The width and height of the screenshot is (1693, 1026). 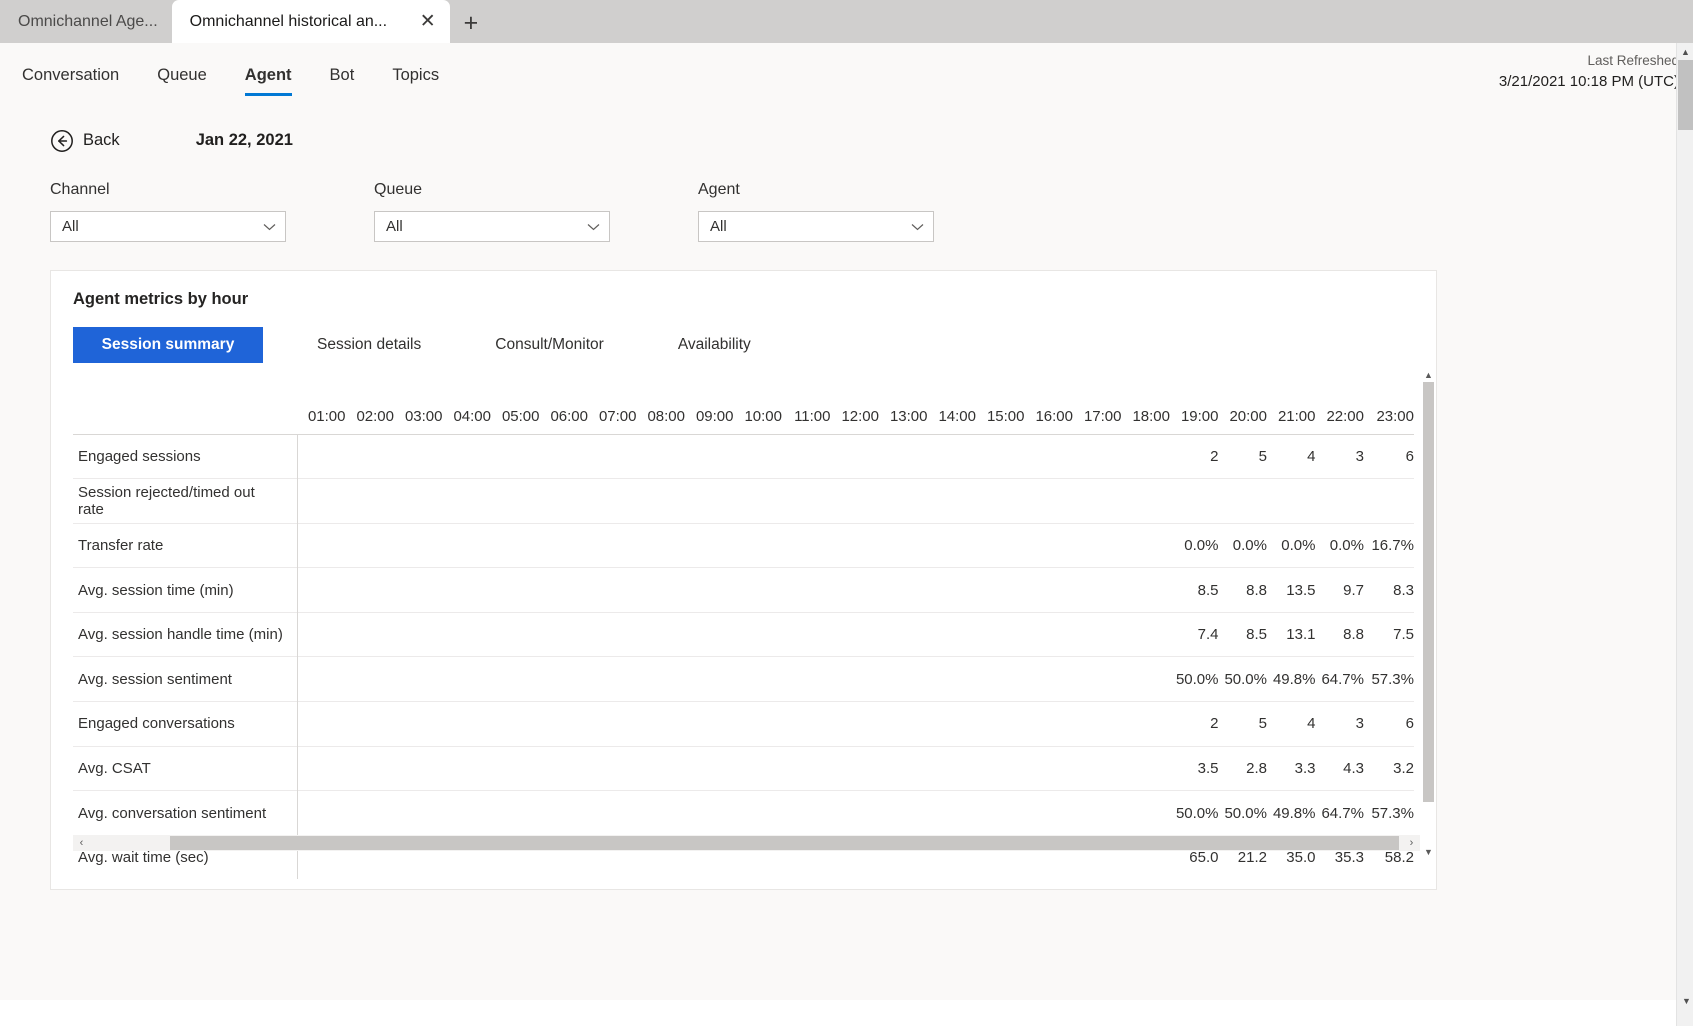 What do you see at coordinates (1389, 724) in the screenshot?
I see `matrix-cell: 6` at bounding box center [1389, 724].